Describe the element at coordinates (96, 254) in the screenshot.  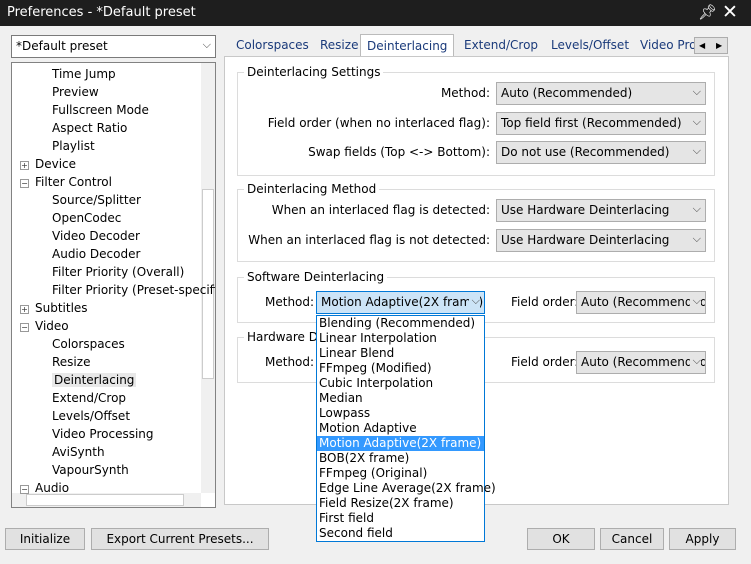
I see `tree-item: Audio Decoder` at that location.